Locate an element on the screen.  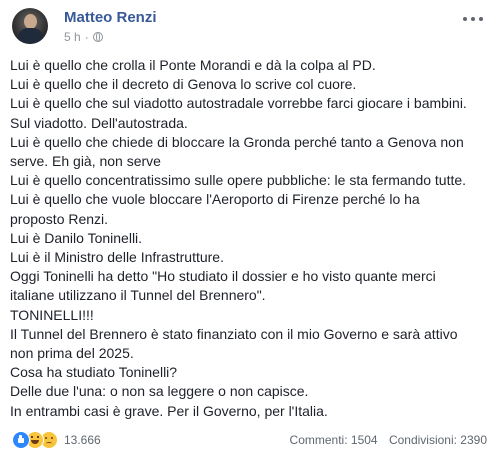
like-reaction-icon is located at coordinates (21, 440).